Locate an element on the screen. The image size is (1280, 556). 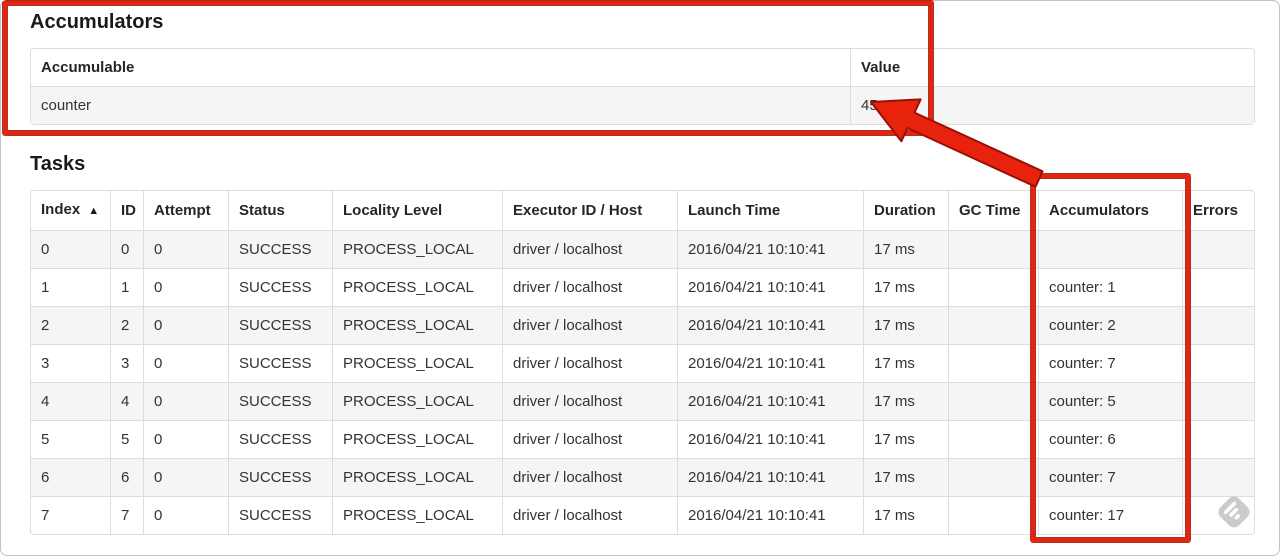
cell-accumulable: counter is located at coordinates (440, 105).